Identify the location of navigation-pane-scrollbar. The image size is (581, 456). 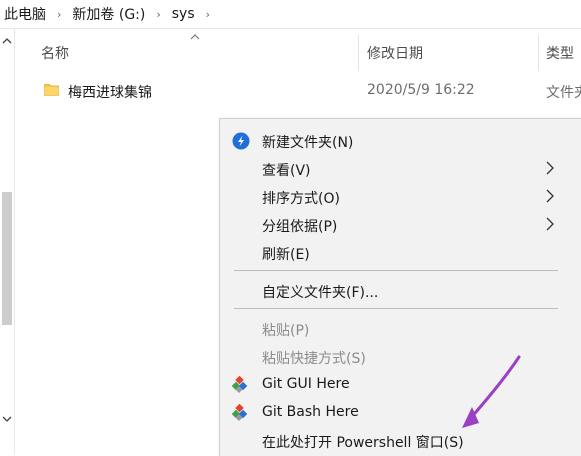
(7, 242).